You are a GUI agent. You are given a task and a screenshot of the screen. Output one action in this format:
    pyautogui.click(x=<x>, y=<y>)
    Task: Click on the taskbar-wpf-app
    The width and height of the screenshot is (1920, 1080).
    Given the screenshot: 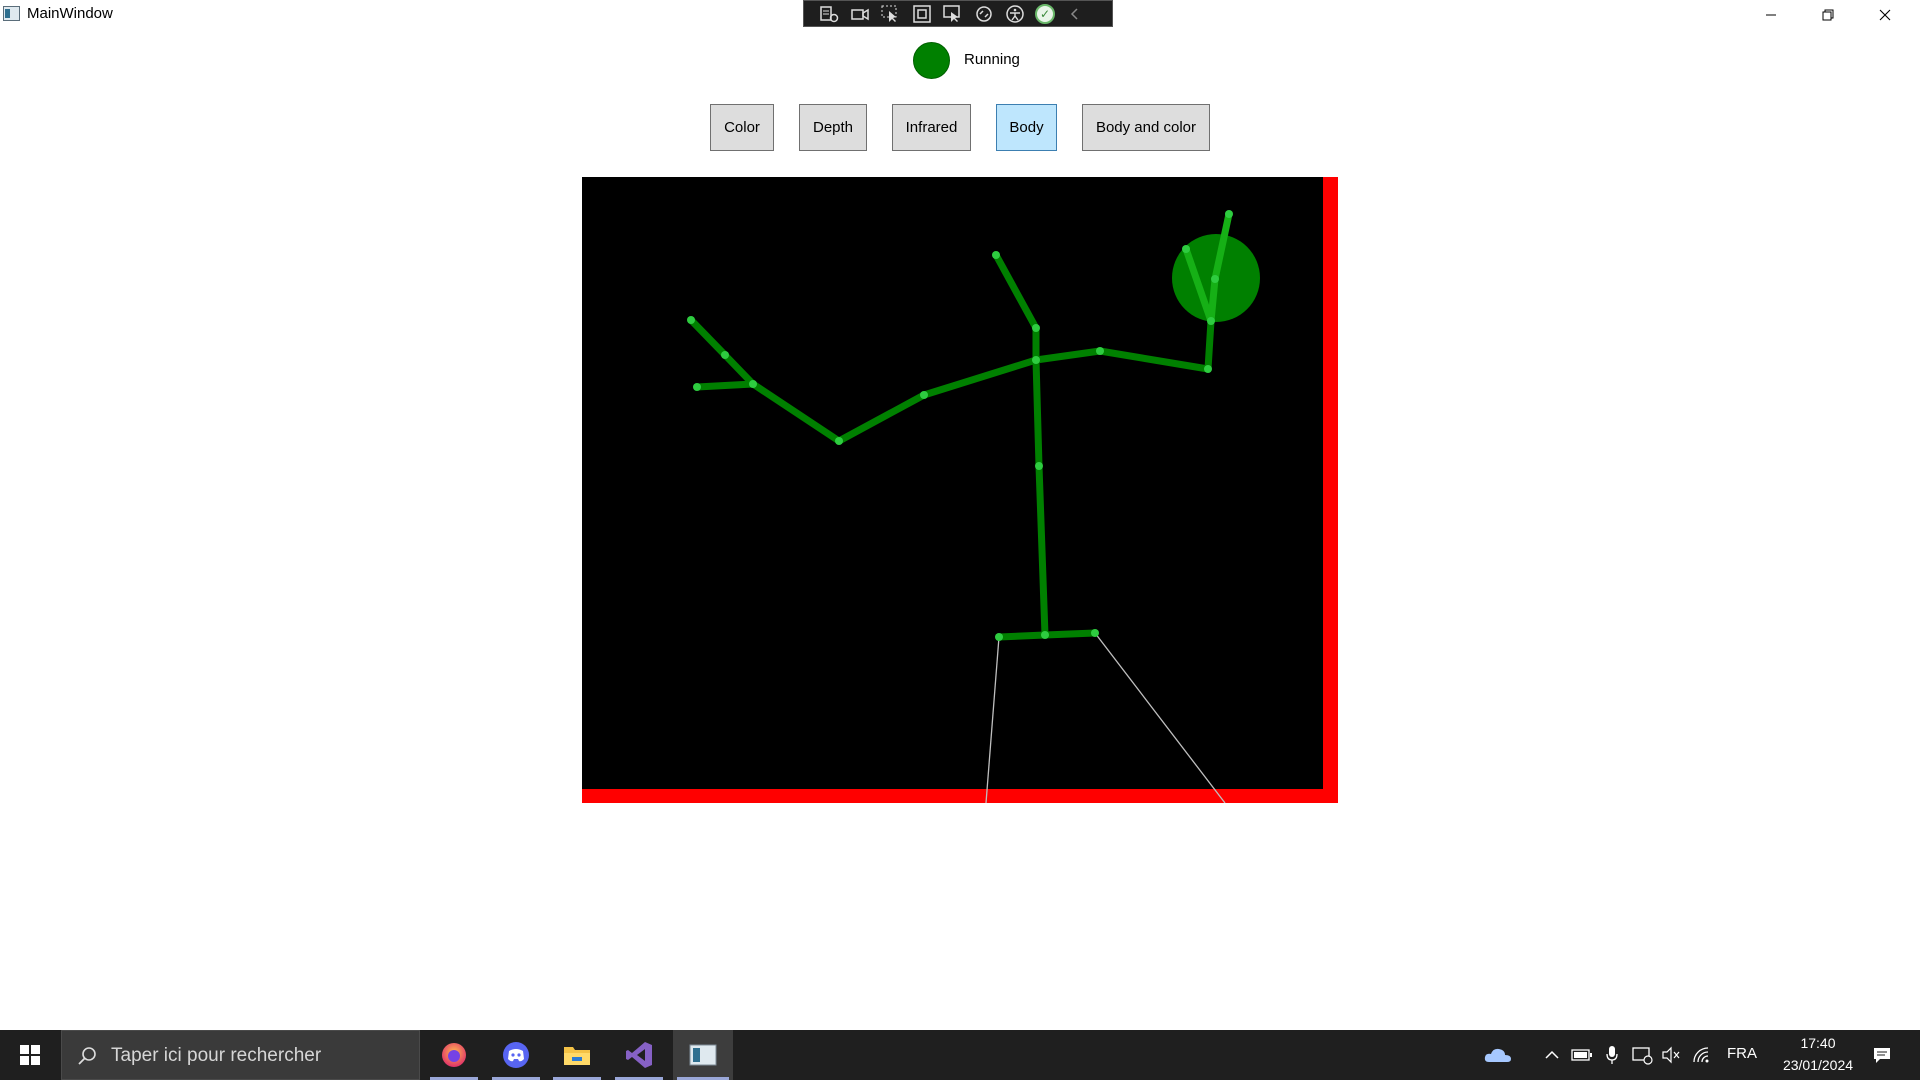 What is the action you would take?
    pyautogui.click(x=703, y=1055)
    